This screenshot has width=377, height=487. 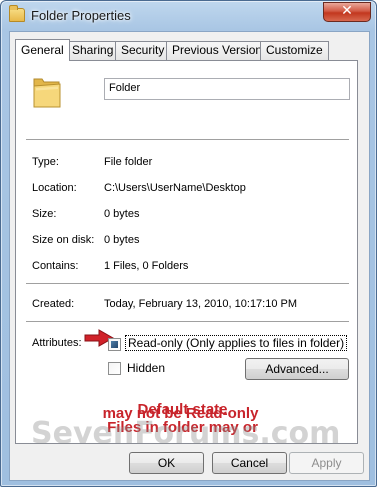 I want to click on readonly-checkbox, so click(x=114, y=344).